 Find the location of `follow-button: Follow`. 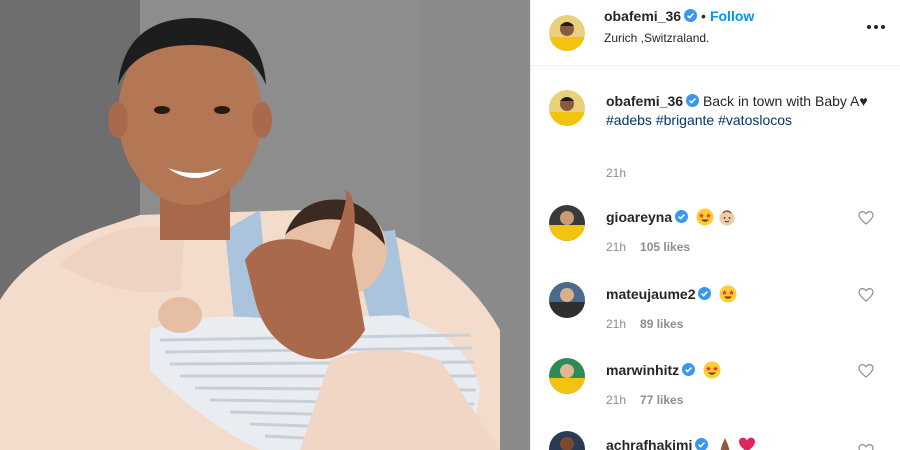

follow-button: Follow is located at coordinates (732, 16).